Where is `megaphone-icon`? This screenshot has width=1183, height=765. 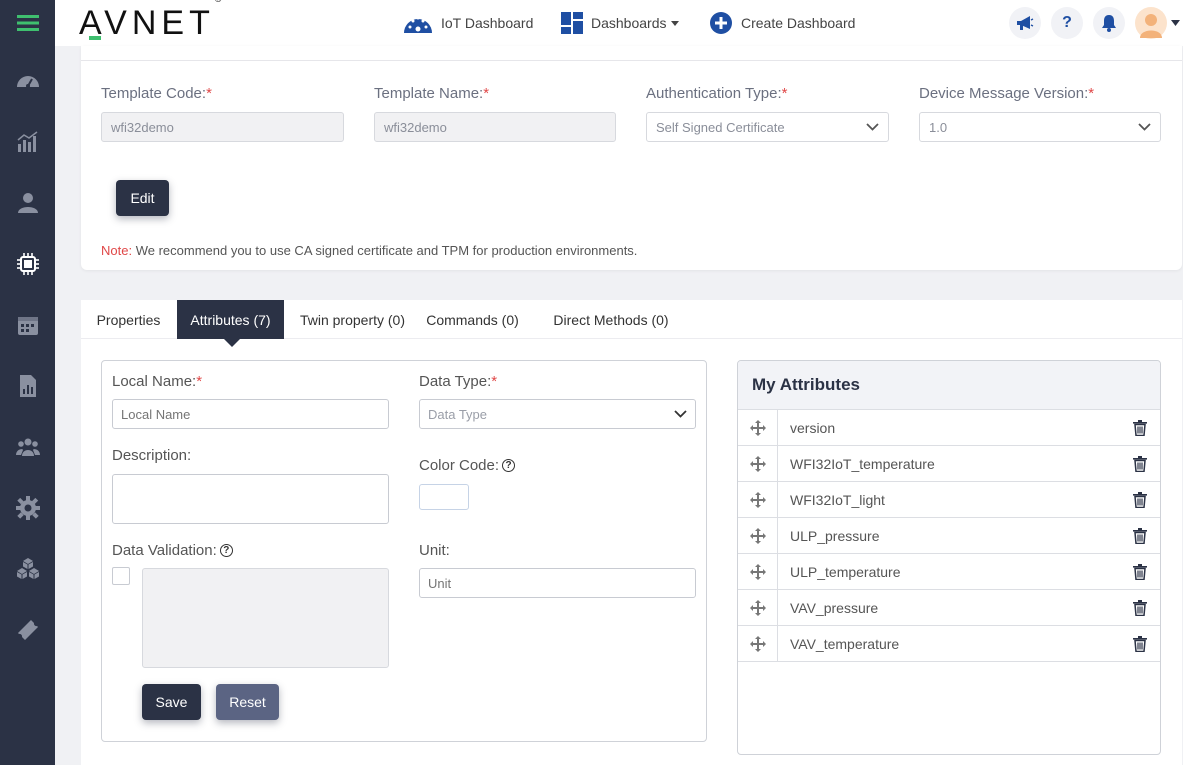
megaphone-icon is located at coordinates (1025, 23).